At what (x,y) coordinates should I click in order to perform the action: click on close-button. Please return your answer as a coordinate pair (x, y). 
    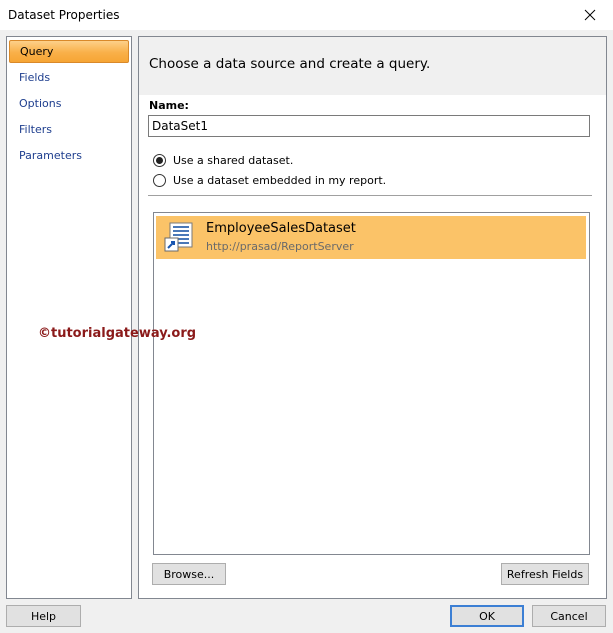
    Looking at the image, I should click on (590, 15).